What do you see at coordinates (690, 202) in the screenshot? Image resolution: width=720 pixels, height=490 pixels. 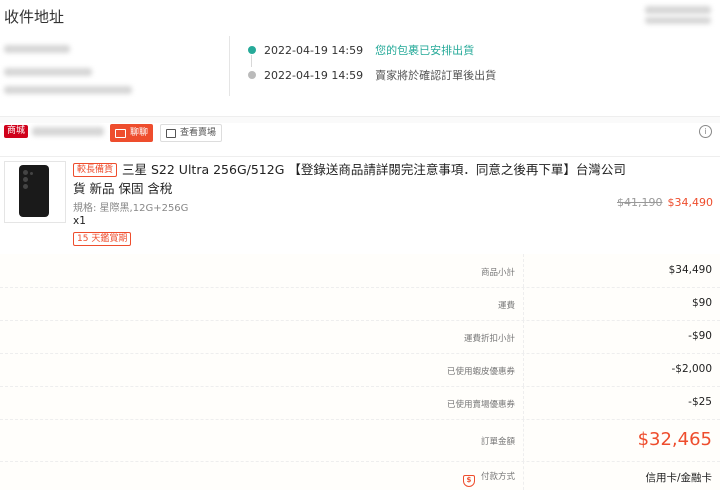 I see `sale-price: $34,490` at bounding box center [690, 202].